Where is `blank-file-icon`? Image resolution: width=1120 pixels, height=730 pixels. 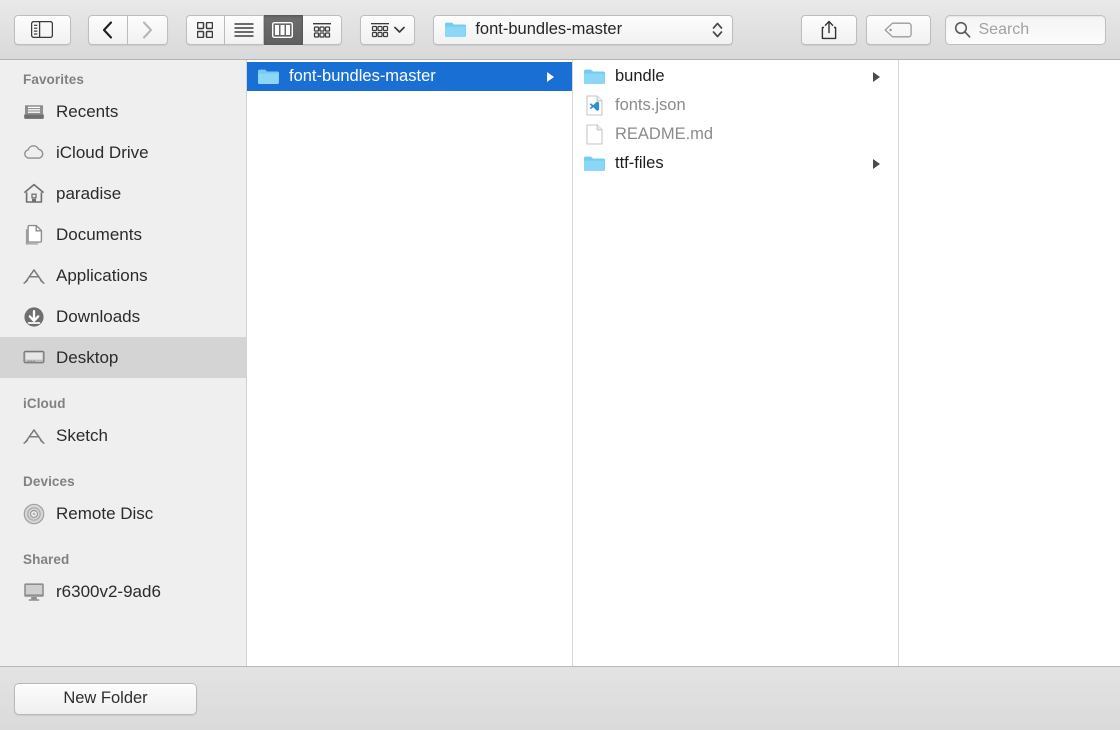 blank-file-icon is located at coordinates (594, 134).